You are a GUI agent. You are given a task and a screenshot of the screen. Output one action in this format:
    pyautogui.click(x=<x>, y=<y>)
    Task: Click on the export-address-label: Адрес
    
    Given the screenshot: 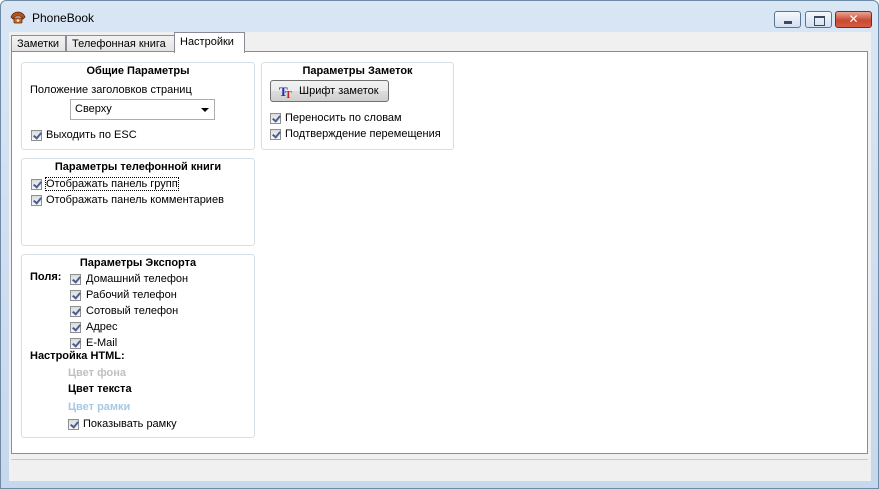 What is the action you would take?
    pyautogui.click(x=102, y=327)
    